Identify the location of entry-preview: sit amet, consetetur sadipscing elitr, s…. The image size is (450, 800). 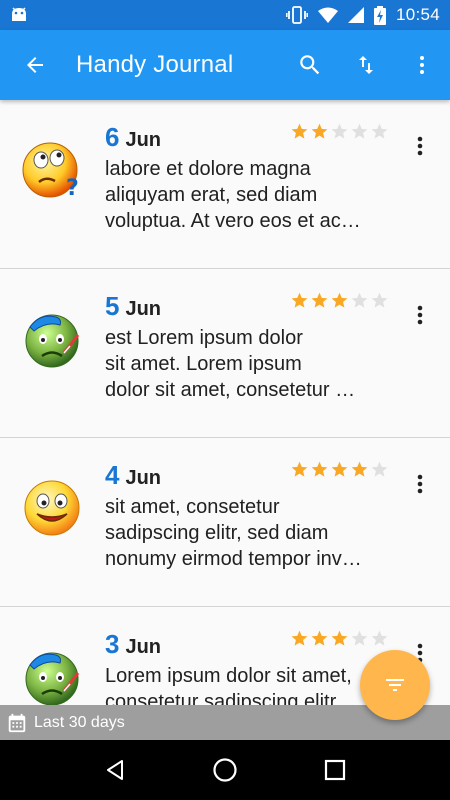
(247, 533).